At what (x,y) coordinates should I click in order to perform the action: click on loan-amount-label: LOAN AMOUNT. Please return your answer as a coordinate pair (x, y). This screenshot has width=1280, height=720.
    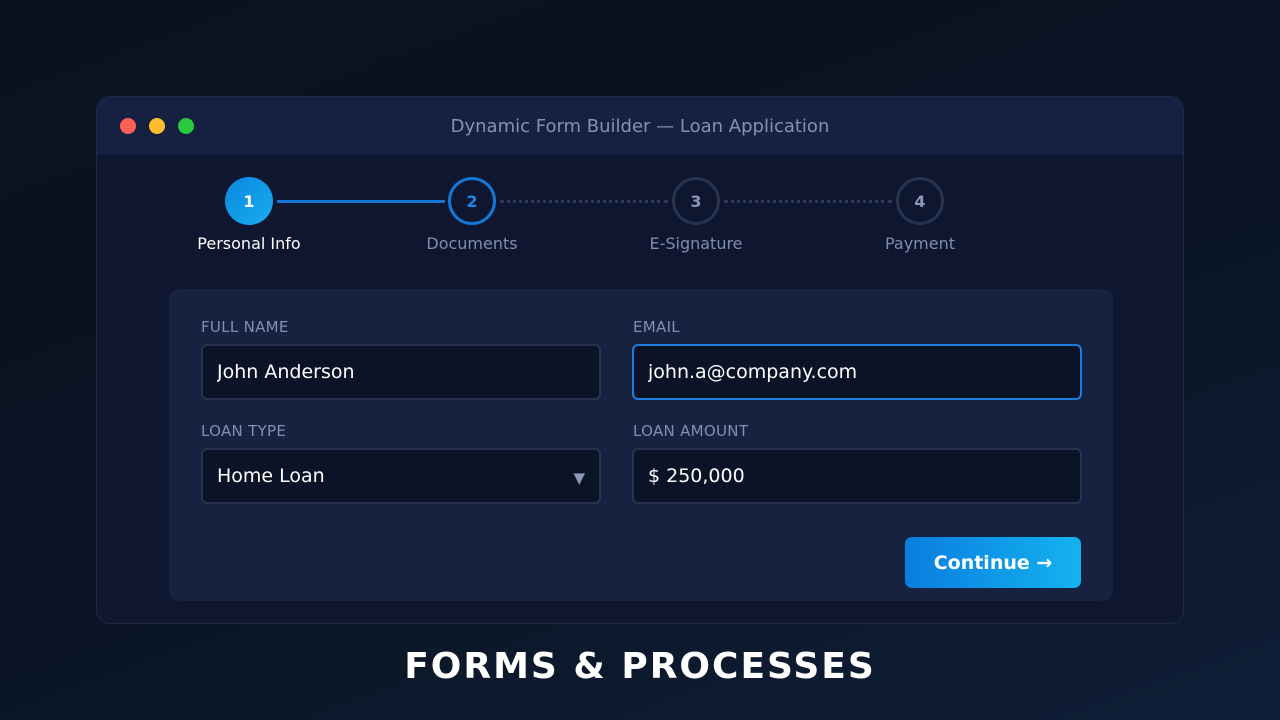
    Looking at the image, I should click on (691, 431).